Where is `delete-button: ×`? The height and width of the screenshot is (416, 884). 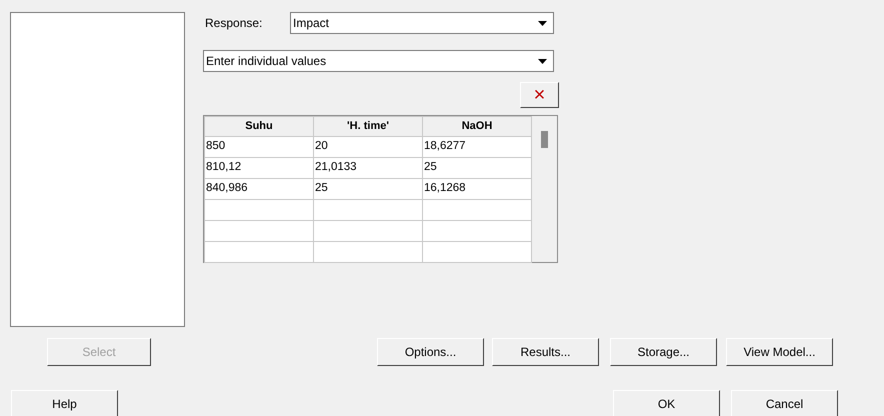 delete-button: × is located at coordinates (539, 95).